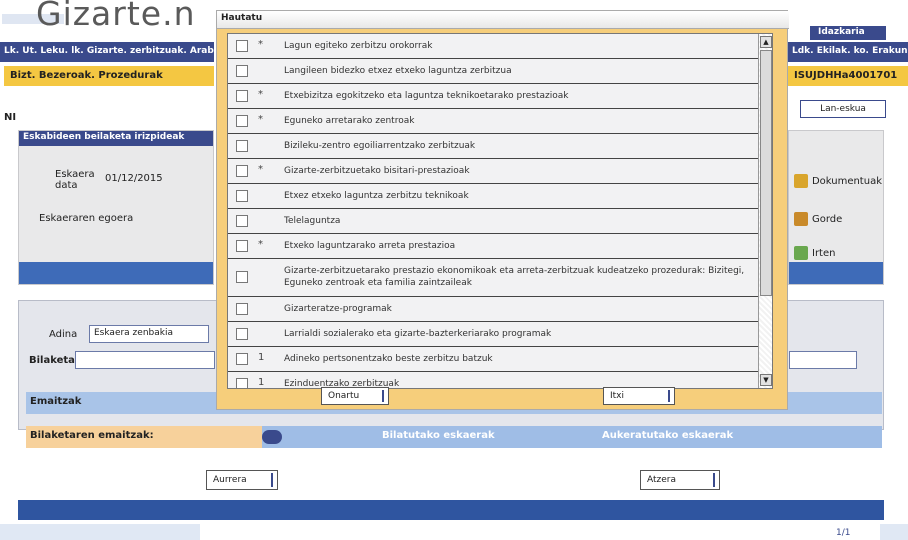 The height and width of the screenshot is (540, 908). Describe the element at coordinates (639, 396) in the screenshot. I see `close-button: Itxi` at that location.